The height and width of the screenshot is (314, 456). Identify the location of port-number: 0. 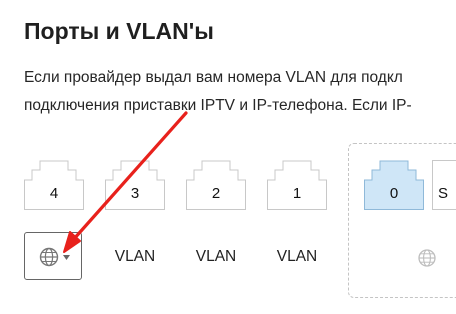
(394, 193).